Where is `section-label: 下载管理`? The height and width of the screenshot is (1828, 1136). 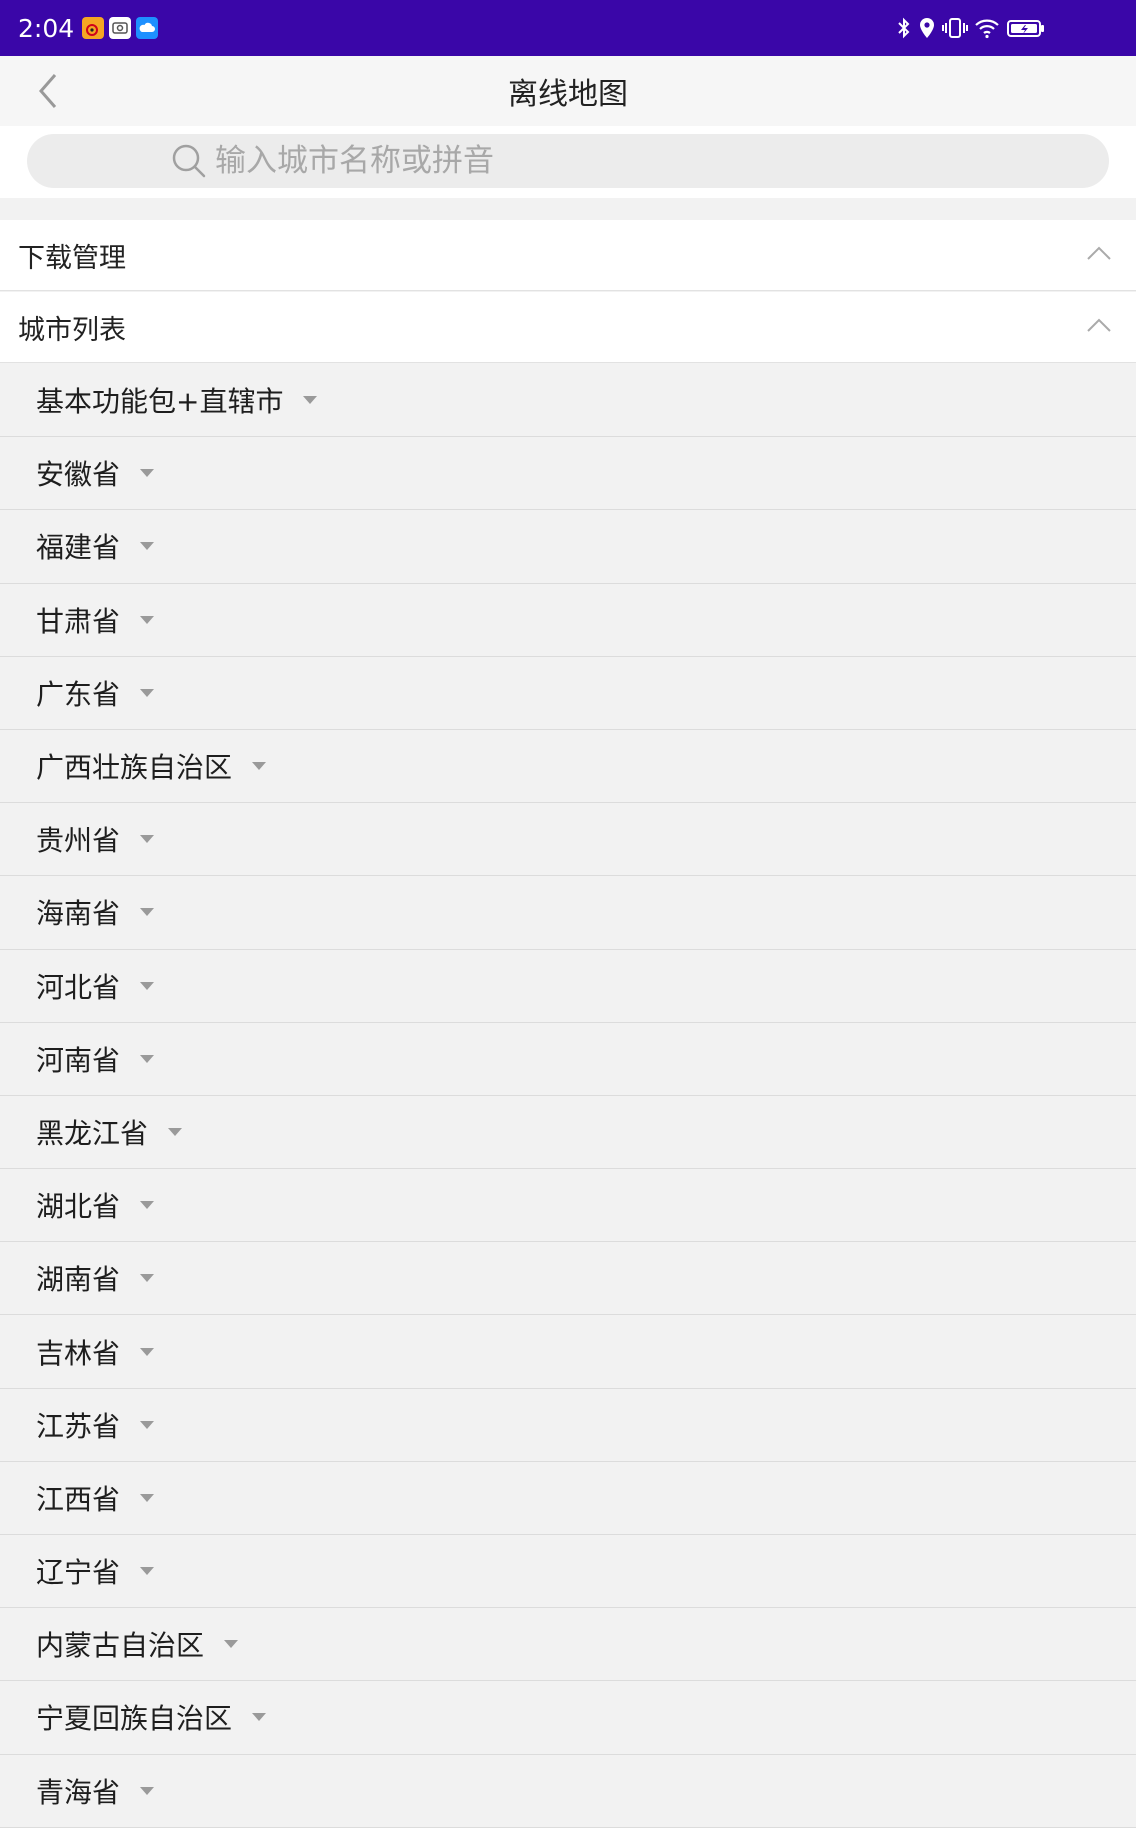
section-label: 下载管理 is located at coordinates (72, 258).